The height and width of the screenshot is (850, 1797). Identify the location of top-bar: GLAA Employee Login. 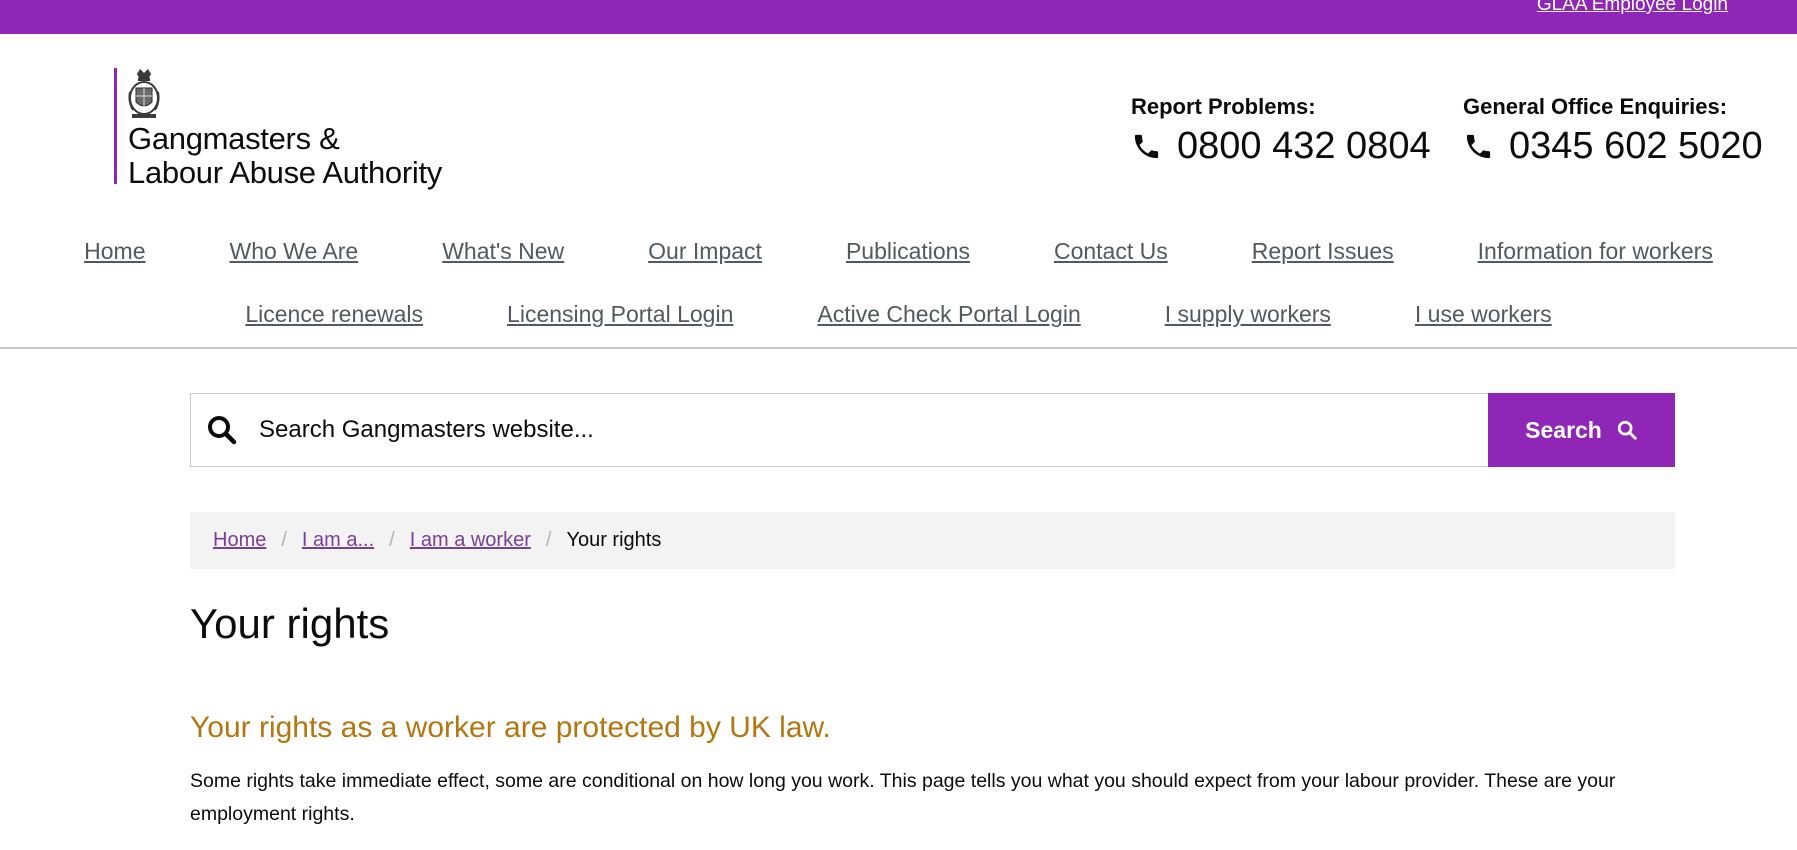
(898, 17).